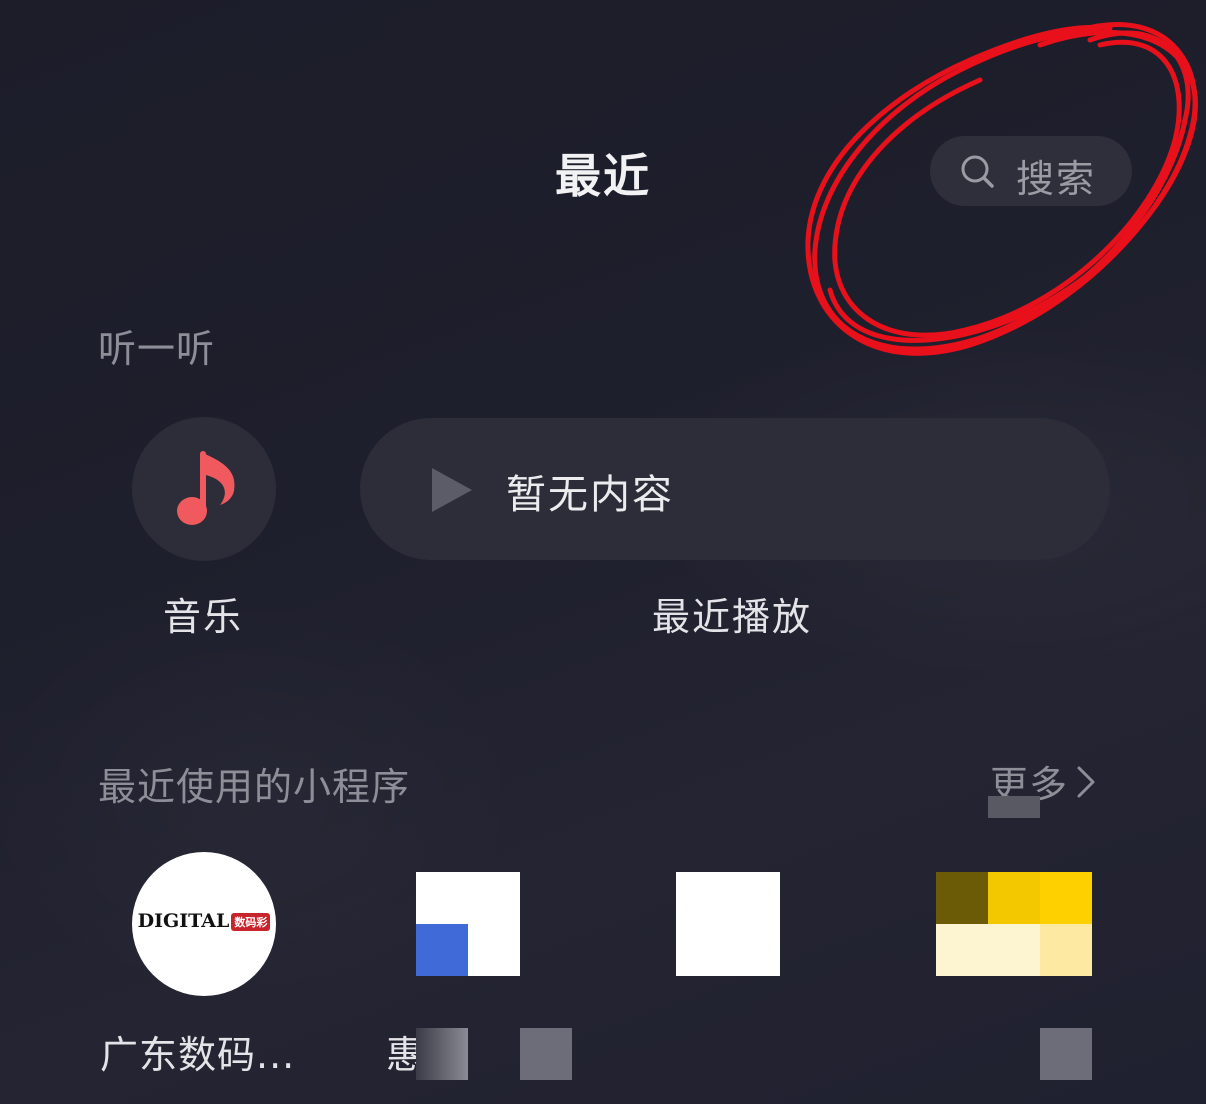  I want to click on chevron-right-icon, so click(1086, 781).